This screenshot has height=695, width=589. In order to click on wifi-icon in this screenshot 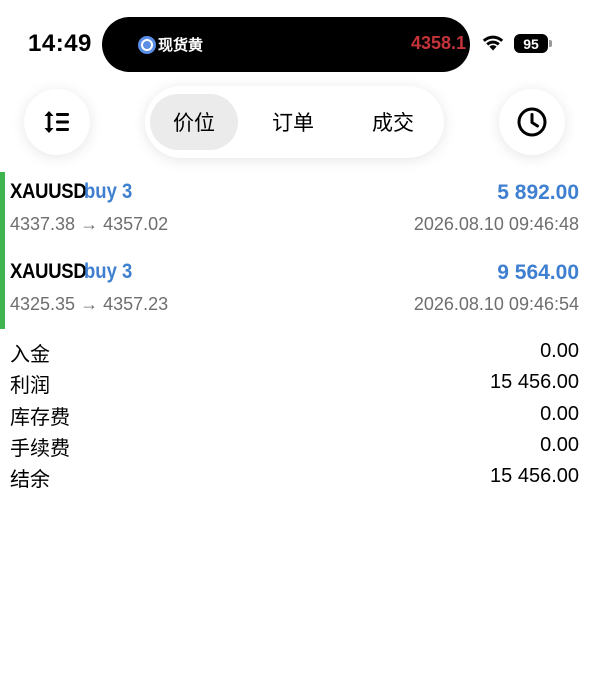, I will do `click(493, 43)`.